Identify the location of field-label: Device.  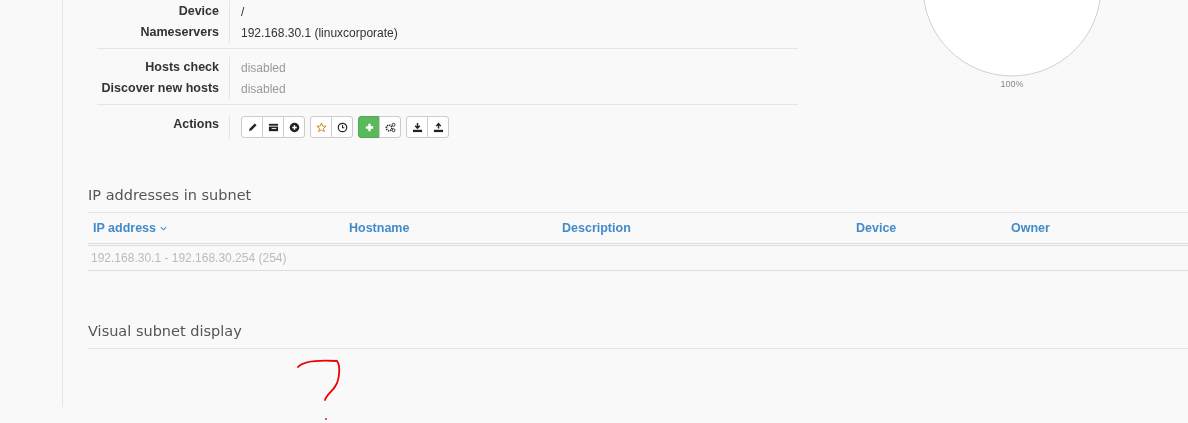
(163, 11).